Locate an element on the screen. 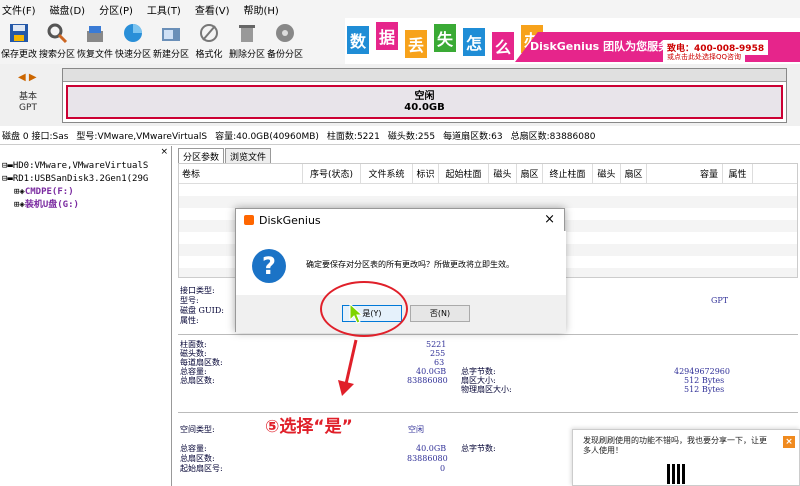 This screenshot has width=800, height=486. tab-bar: 分区参数 浏览文件 is located at coordinates (225, 156).